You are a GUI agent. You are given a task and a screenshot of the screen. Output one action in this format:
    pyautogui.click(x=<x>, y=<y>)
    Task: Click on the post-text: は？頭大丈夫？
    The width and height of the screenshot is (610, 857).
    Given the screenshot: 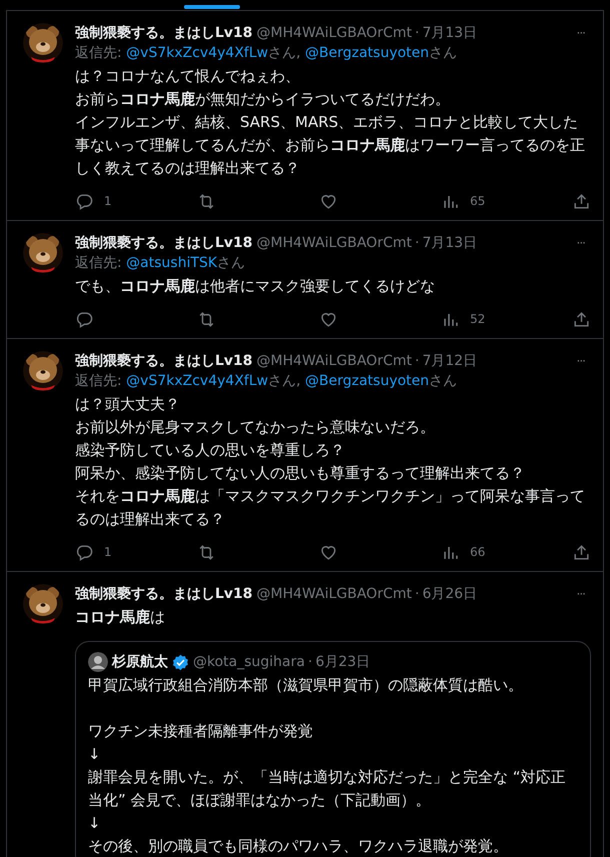 What is the action you would take?
    pyautogui.click(x=128, y=404)
    